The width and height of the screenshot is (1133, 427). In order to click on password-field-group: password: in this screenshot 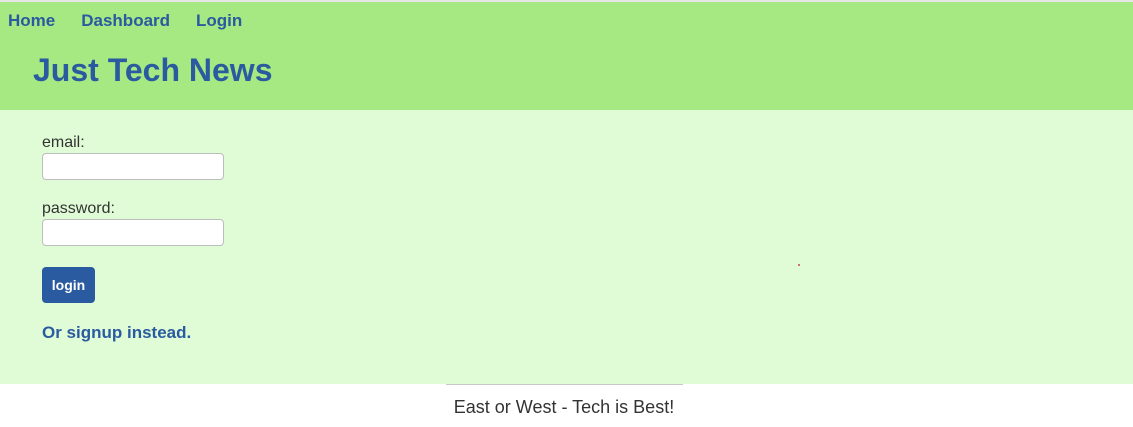, I will do `click(172, 223)`.